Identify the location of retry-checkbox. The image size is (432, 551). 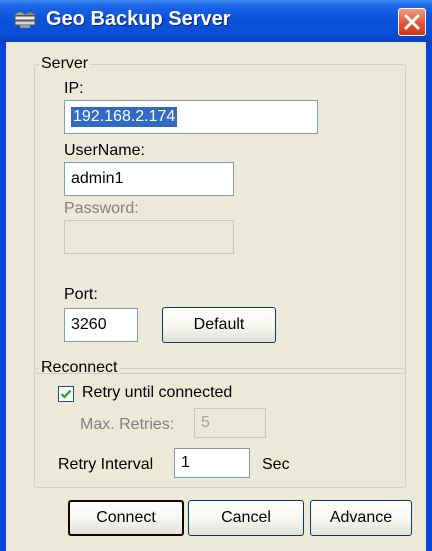
(66, 394).